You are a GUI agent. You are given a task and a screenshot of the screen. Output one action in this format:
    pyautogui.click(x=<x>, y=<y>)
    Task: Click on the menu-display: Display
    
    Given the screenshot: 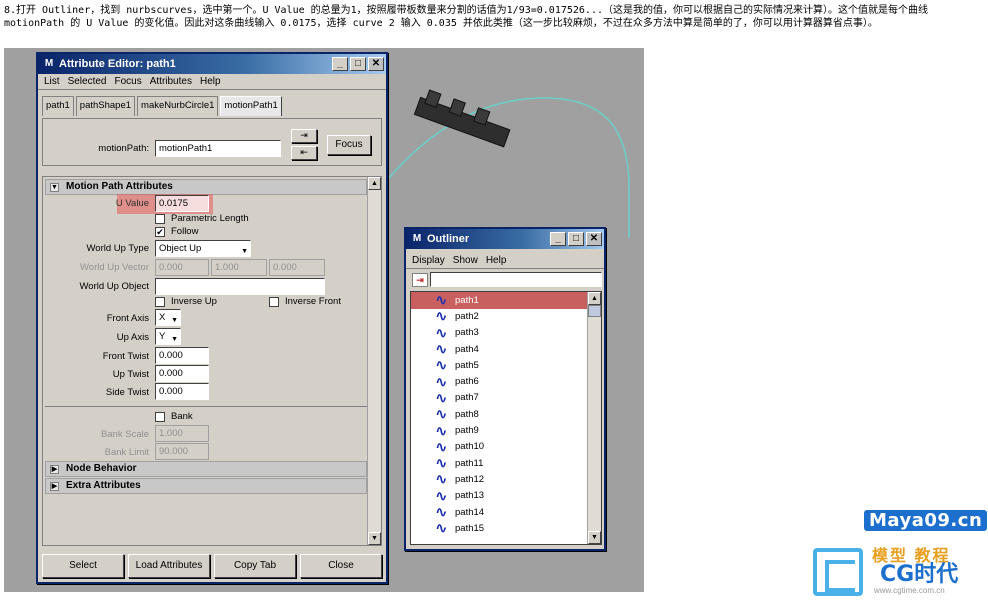 What is the action you would take?
    pyautogui.click(x=428, y=260)
    